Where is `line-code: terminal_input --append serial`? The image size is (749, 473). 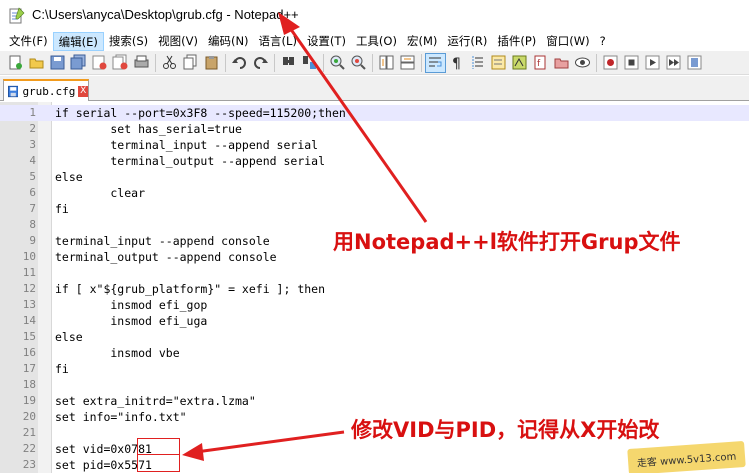
line-code: terminal_input --append serial is located at coordinates (187, 145).